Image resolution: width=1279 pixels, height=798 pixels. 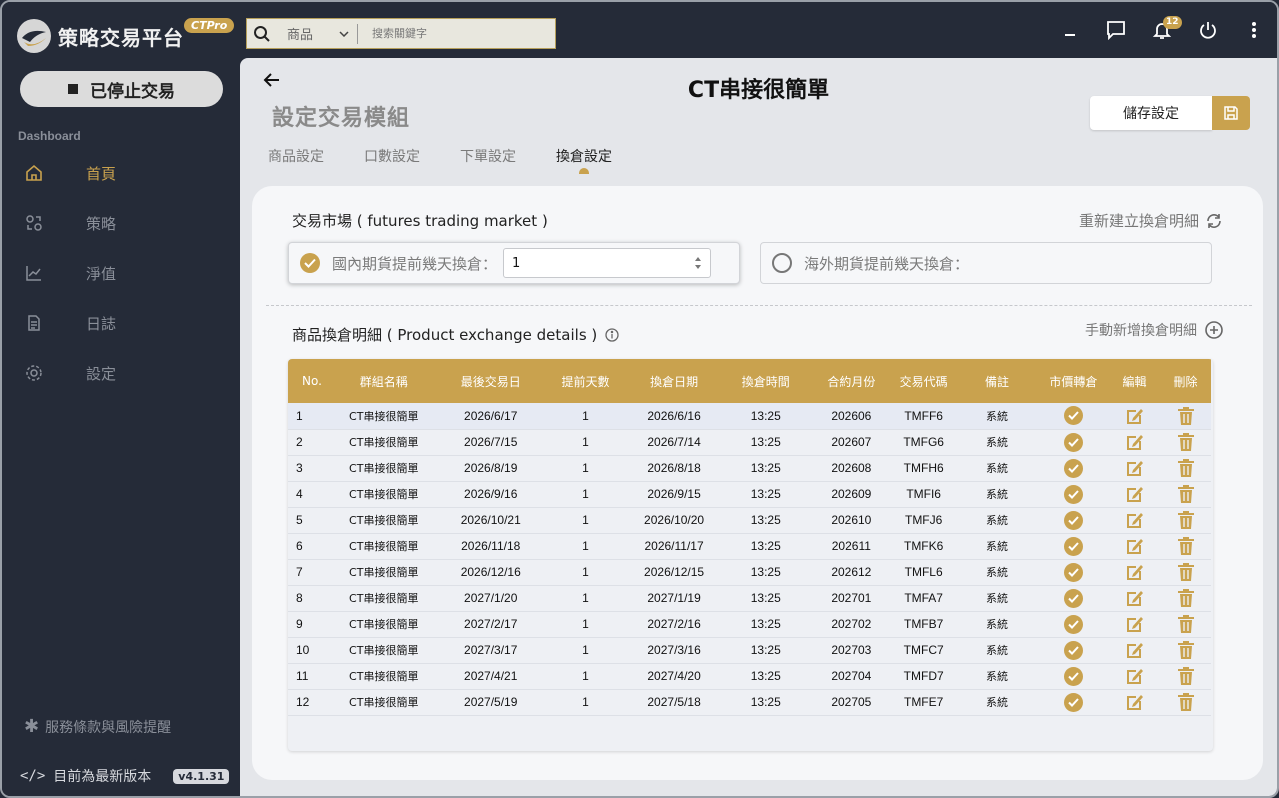 What do you see at coordinates (262, 34) in the screenshot?
I see `search-icon` at bounding box center [262, 34].